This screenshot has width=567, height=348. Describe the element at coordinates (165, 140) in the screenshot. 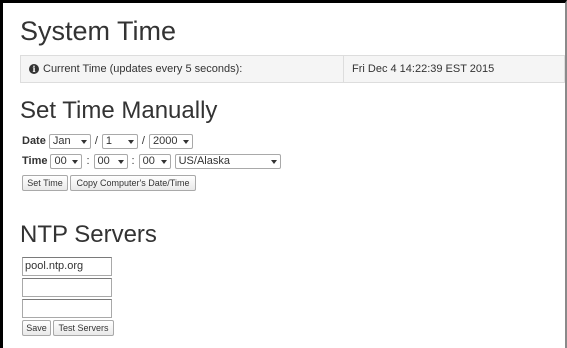

I see `year-select-value: 2000` at that location.